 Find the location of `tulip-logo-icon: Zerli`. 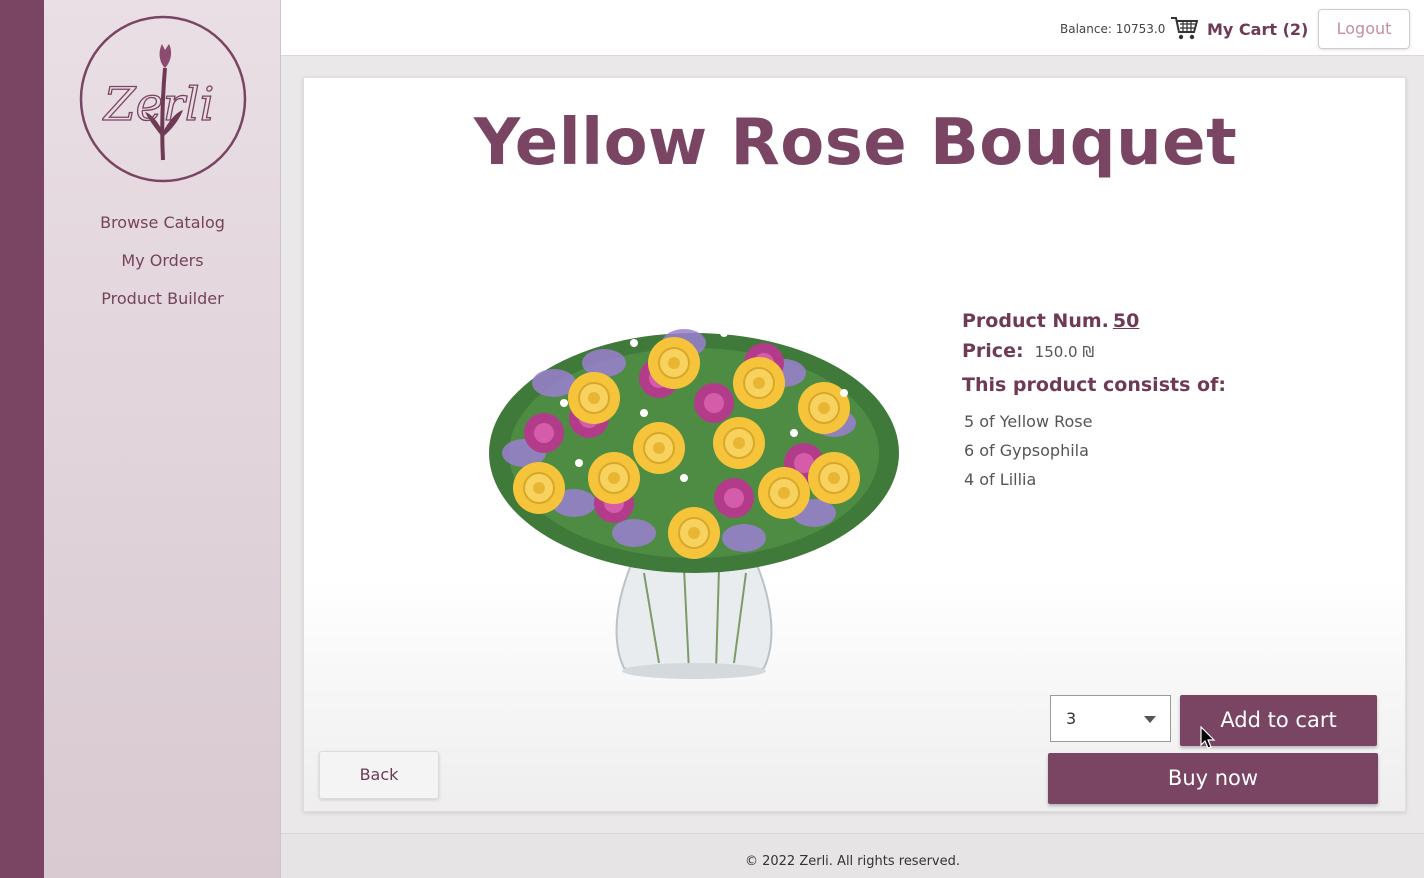

tulip-logo-icon: Zerli is located at coordinates (163, 99).